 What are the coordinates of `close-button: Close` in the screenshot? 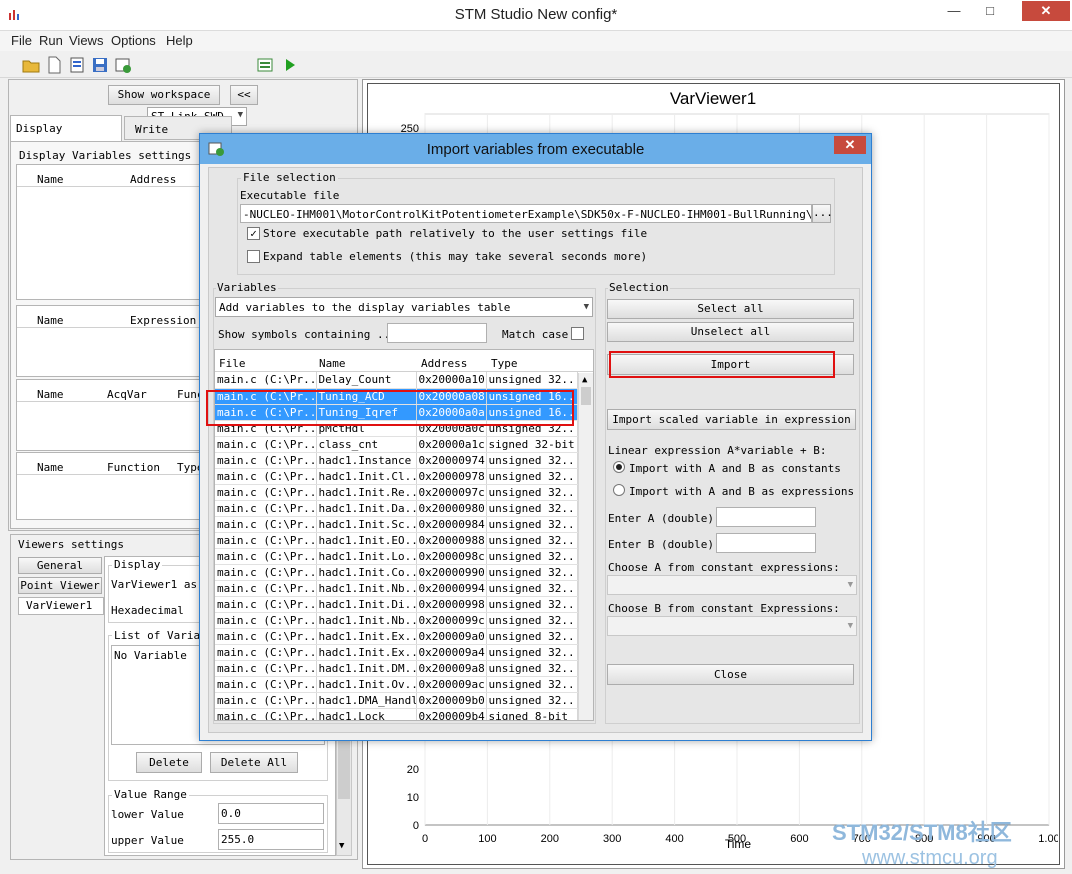 It's located at (730, 674).